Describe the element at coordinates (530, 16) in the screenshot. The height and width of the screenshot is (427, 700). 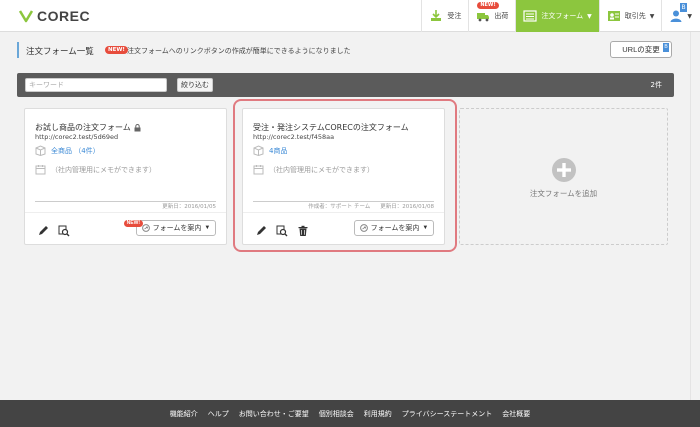
I see `form-list-icon` at that location.